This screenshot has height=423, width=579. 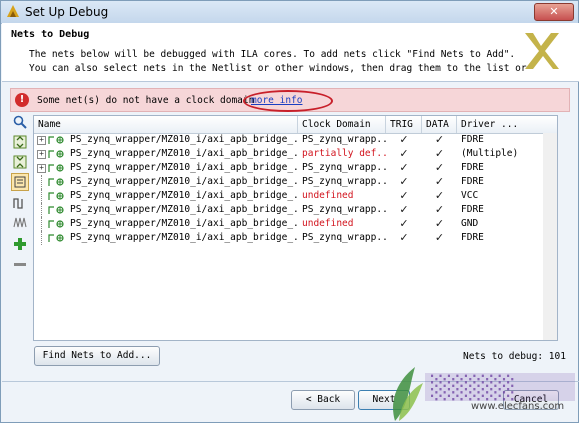 What do you see at coordinates (550, 236) in the screenshot?
I see `table-scrollbar` at bounding box center [550, 236].